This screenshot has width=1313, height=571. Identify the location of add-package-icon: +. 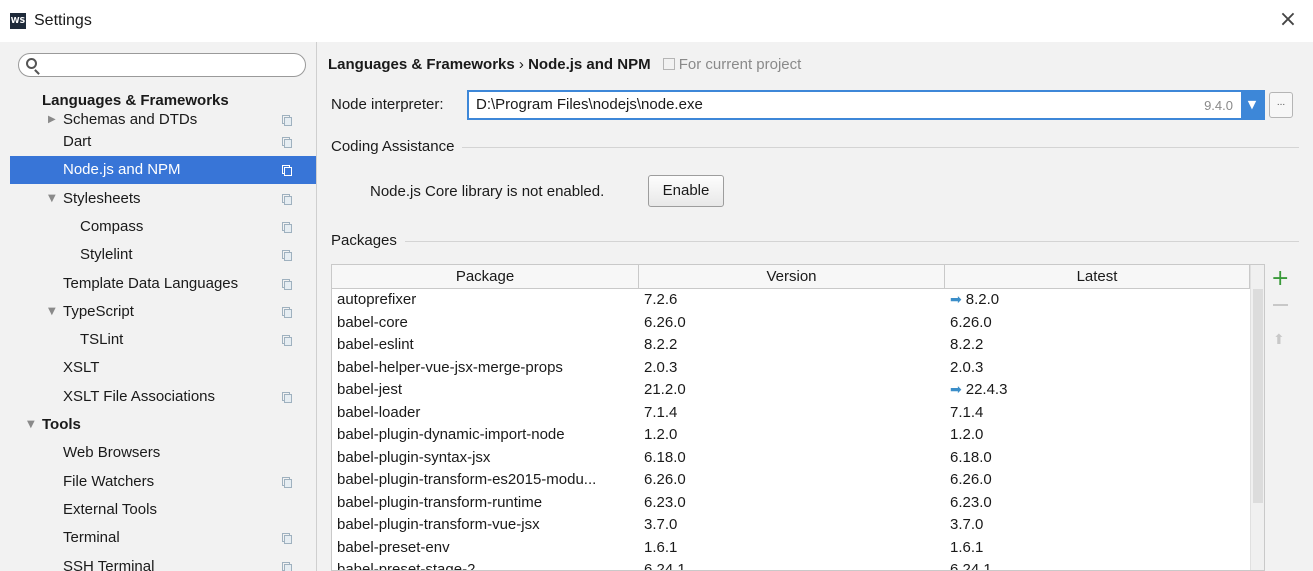
(1280, 279).